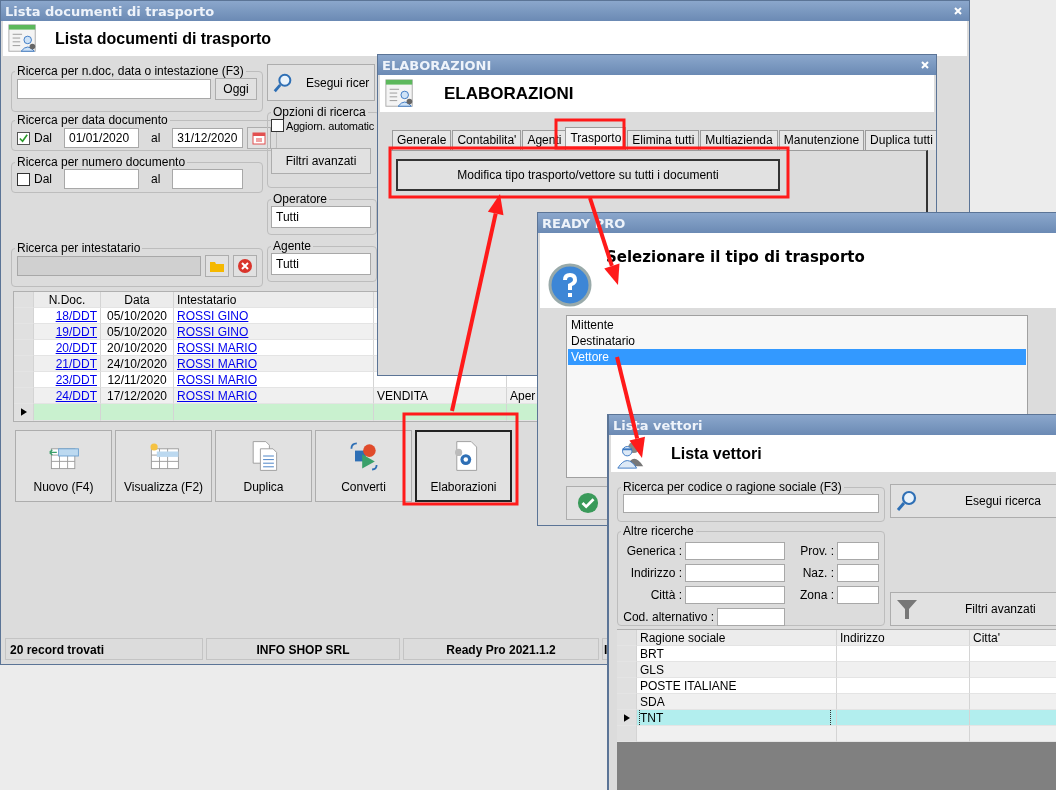  I want to click on date-field: 01/01/2020, so click(101, 138).